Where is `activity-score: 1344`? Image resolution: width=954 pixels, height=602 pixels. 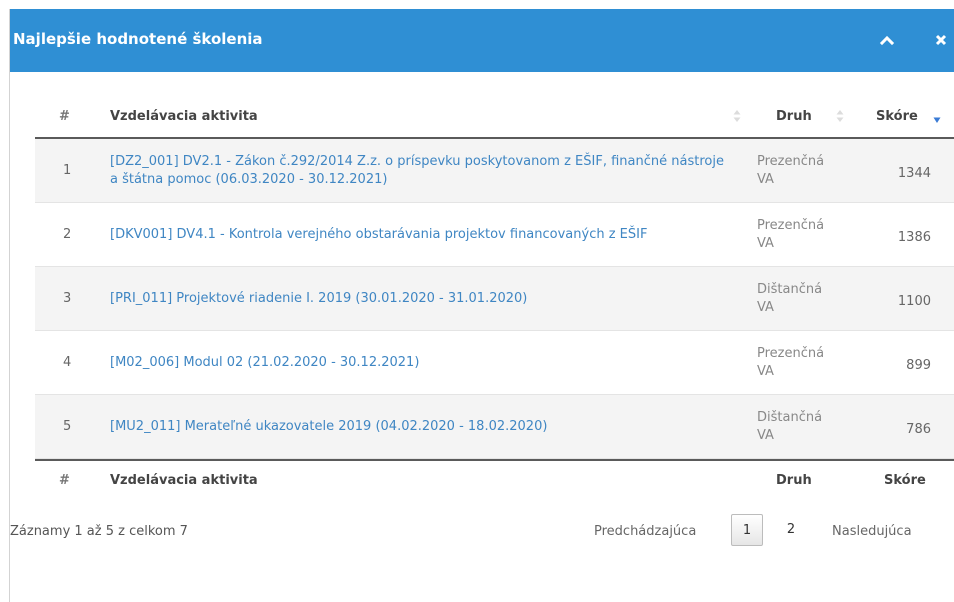 activity-score: 1344 is located at coordinates (914, 173).